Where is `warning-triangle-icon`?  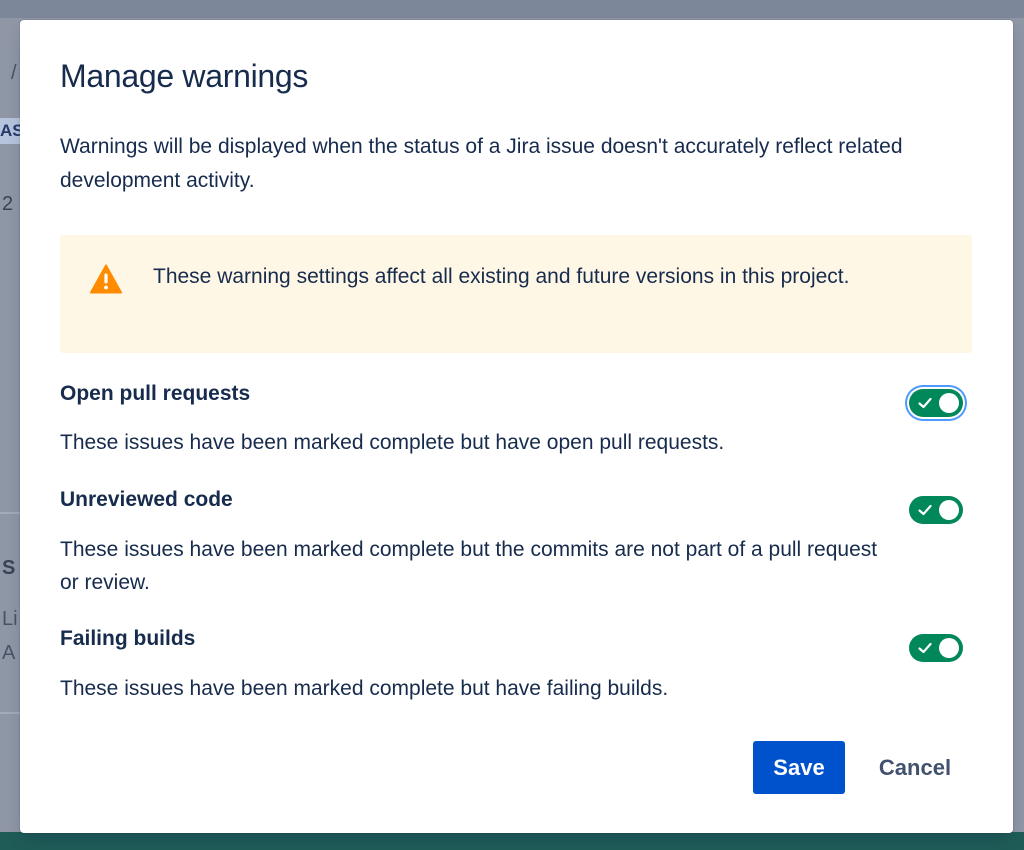
warning-triangle-icon is located at coordinates (106, 279).